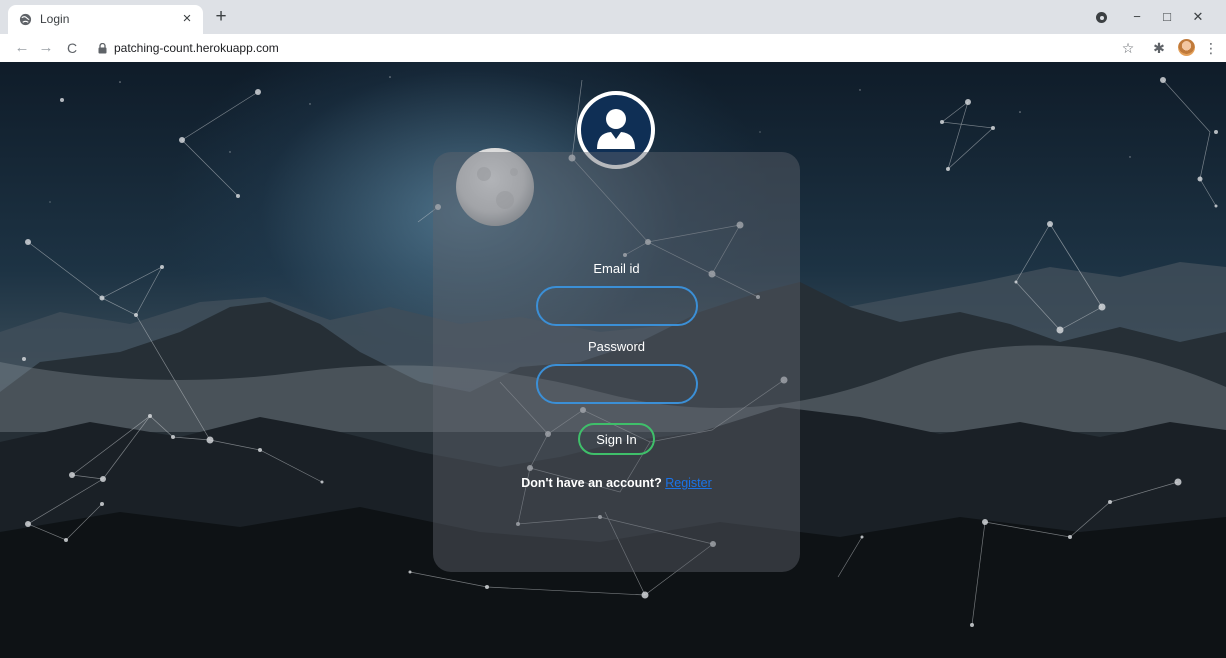 Image resolution: width=1226 pixels, height=658 pixels. I want to click on no-account-text: Don't have an account?, so click(591, 483).